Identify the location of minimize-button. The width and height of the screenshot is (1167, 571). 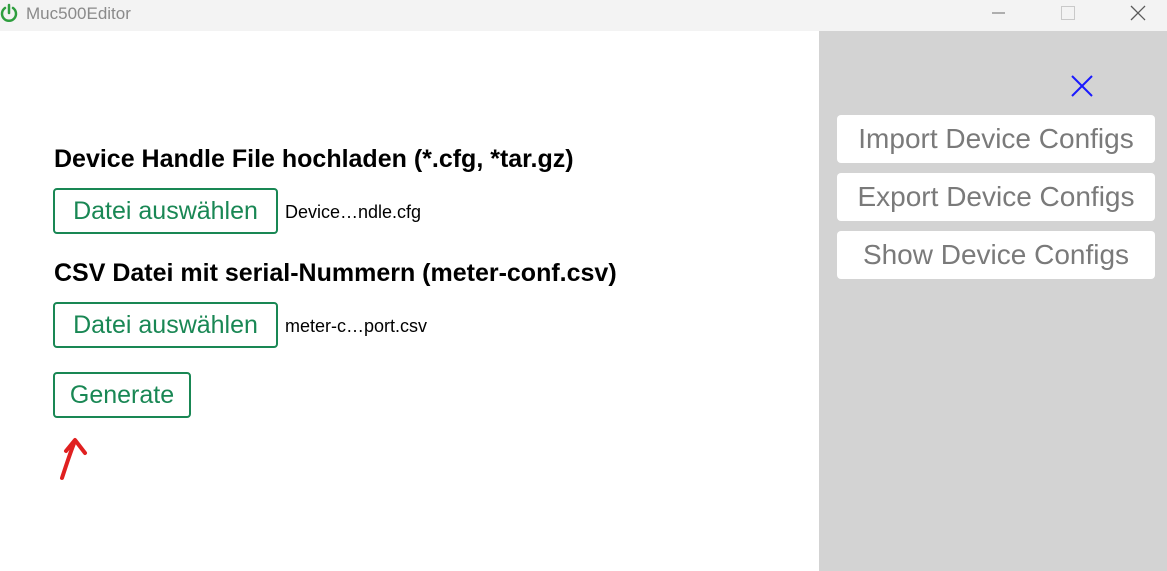
(998, 14).